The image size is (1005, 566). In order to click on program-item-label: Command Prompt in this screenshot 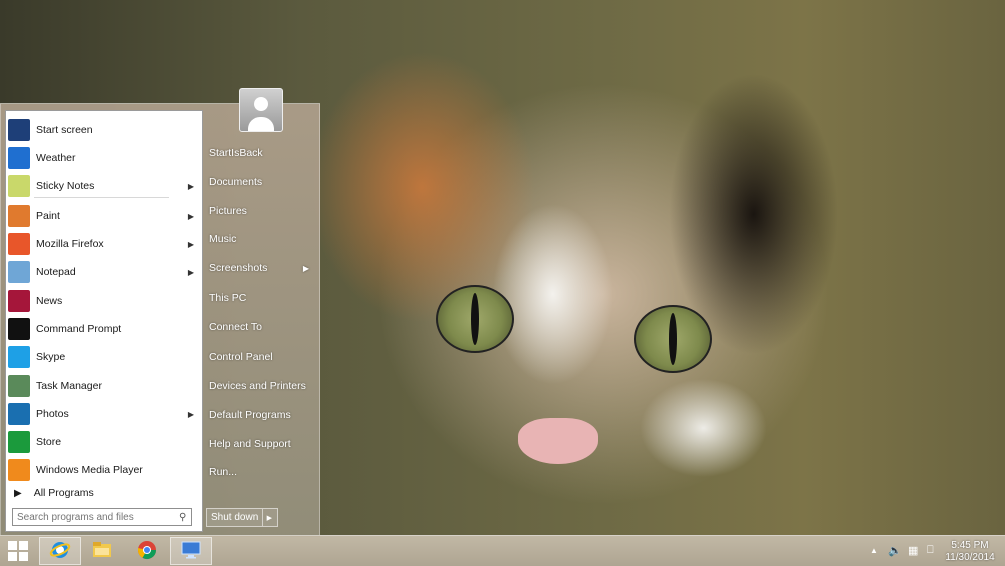, I will do `click(79, 329)`.